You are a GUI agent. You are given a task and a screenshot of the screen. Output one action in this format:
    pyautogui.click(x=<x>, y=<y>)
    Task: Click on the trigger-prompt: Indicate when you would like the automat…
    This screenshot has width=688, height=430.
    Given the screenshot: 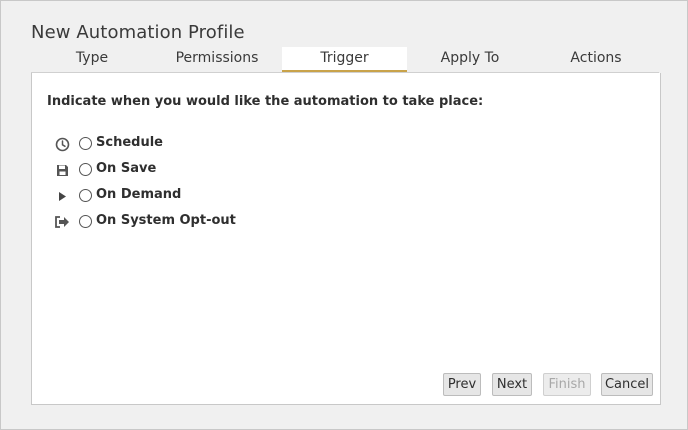 What is the action you would take?
    pyautogui.click(x=265, y=101)
    